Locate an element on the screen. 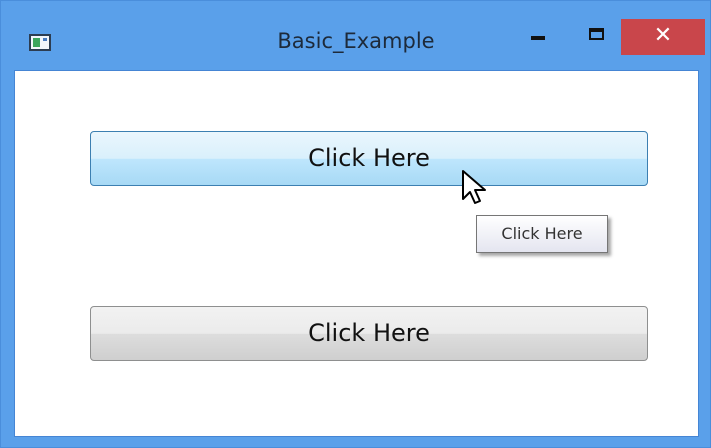 The width and height of the screenshot is (711, 448). minimize-icon is located at coordinates (538, 38).